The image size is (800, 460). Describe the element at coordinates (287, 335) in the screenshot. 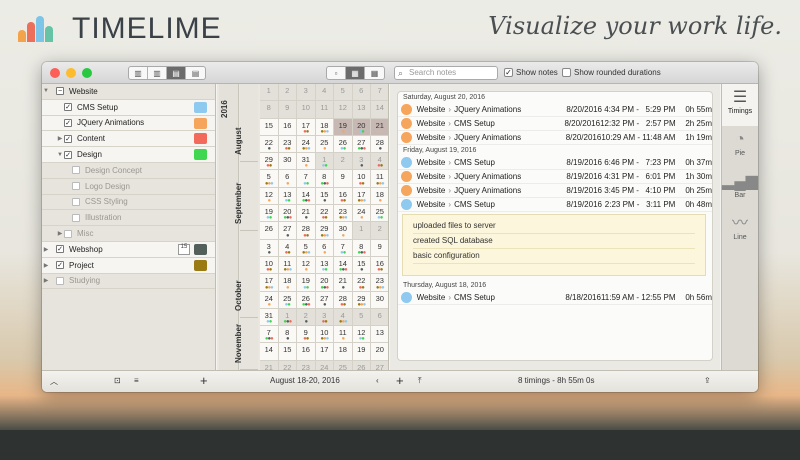

I see `calendar-day-cell: 8 ●` at that location.